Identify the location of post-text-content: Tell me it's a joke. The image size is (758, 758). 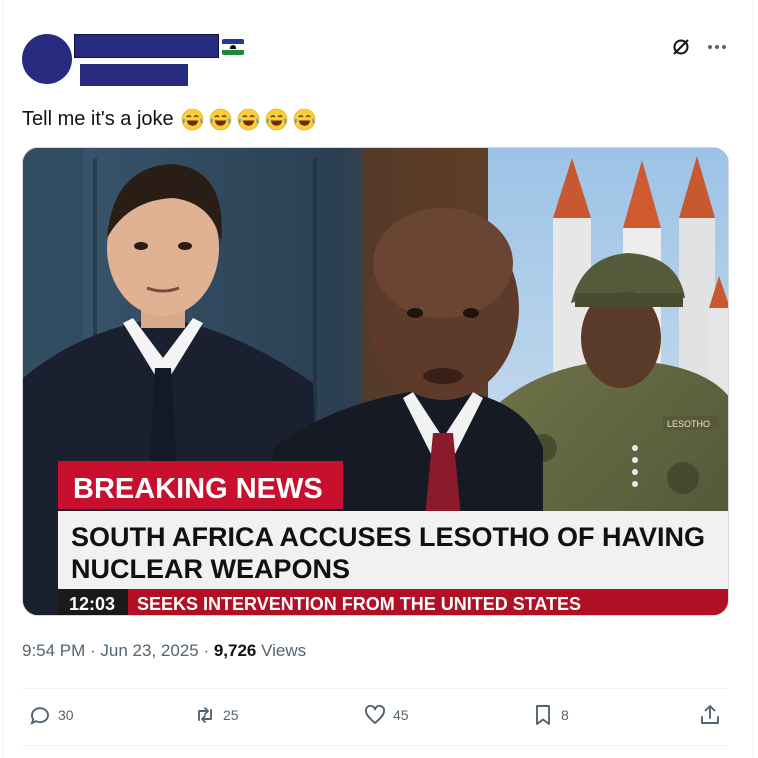
(98, 119).